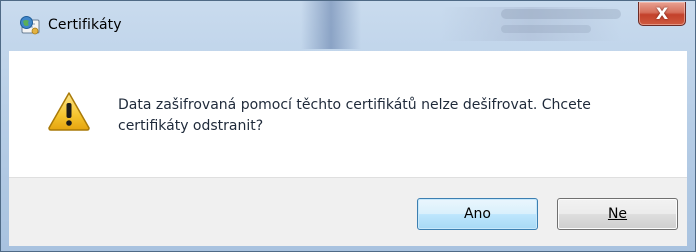  I want to click on no-button: Ne, so click(617, 214).